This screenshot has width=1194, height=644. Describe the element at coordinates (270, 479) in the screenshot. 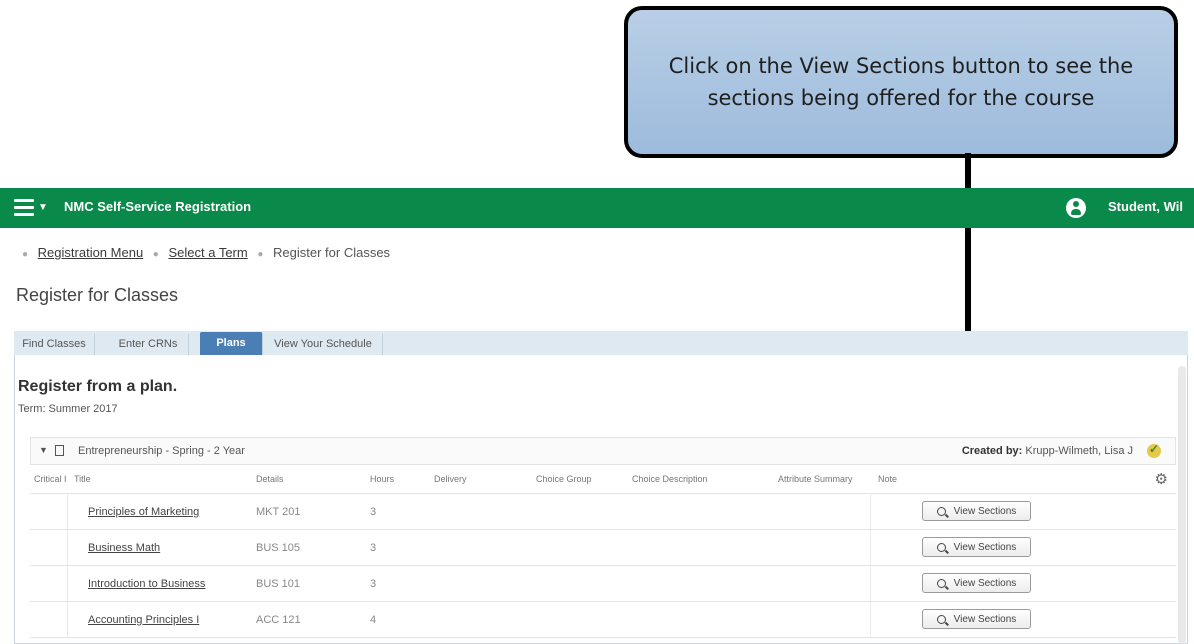

I see `column-header-details: Details` at that location.